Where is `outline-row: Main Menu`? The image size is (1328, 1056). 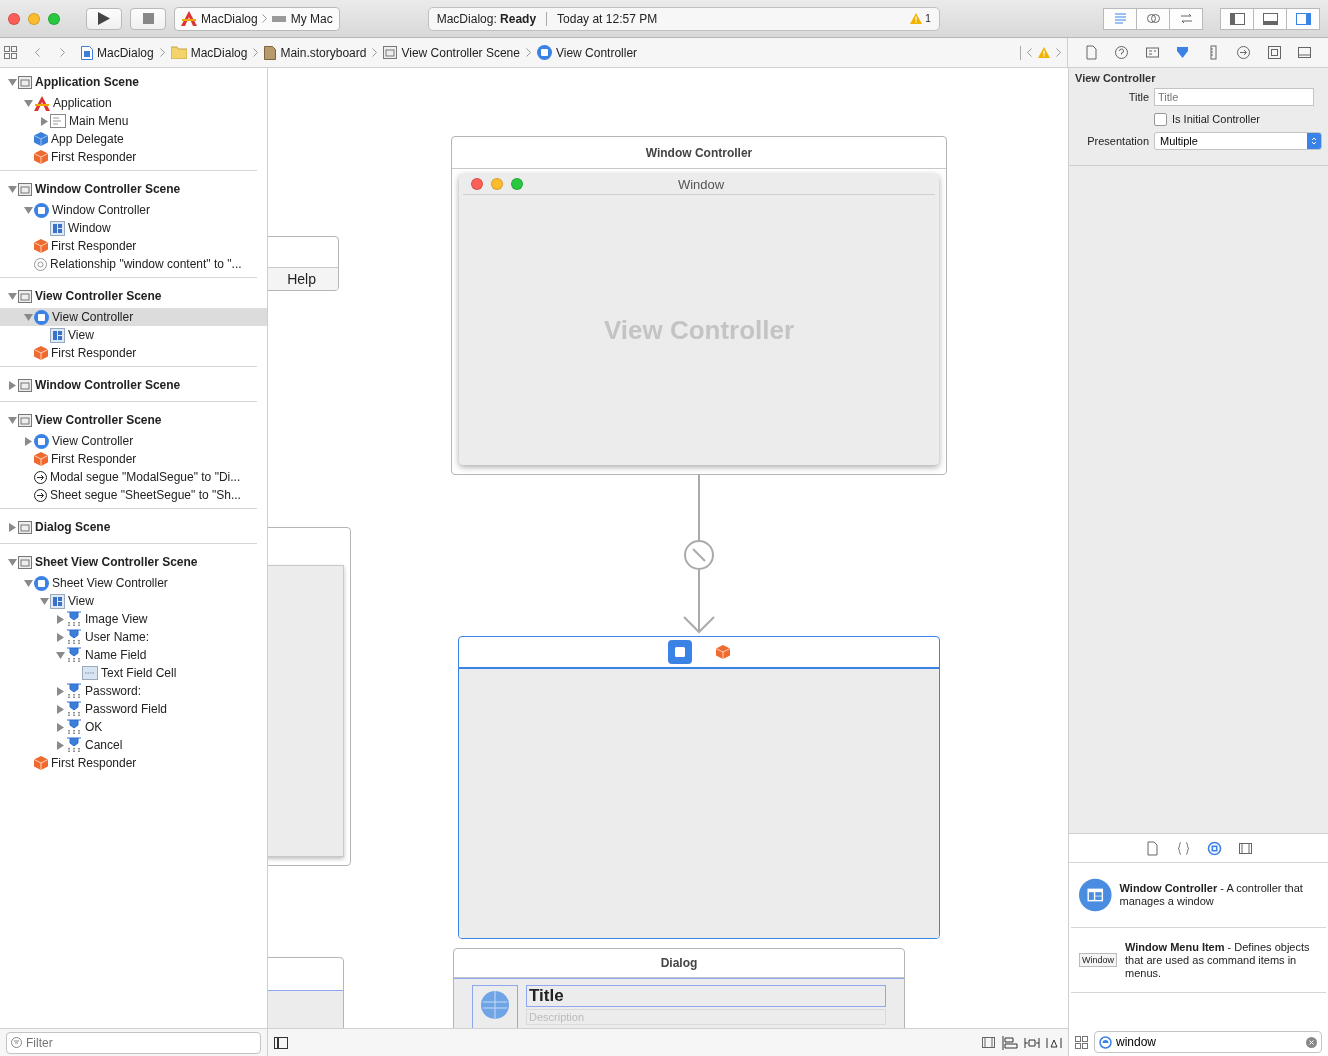 outline-row: Main Menu is located at coordinates (128, 121).